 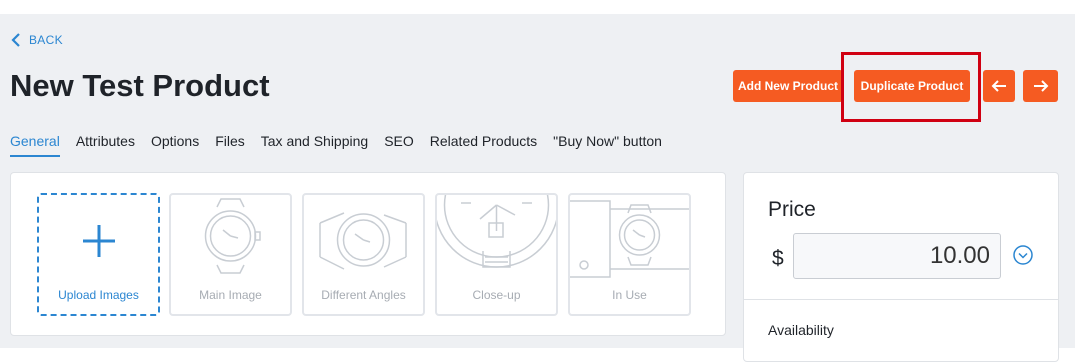 What do you see at coordinates (175, 145) in the screenshot?
I see `tab-options: Options` at bounding box center [175, 145].